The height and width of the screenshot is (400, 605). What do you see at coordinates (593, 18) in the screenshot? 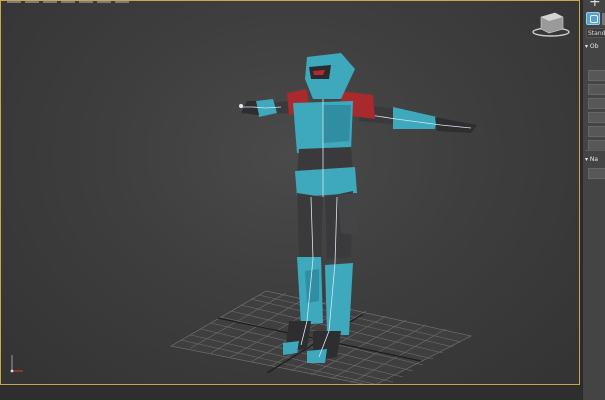
I see `geometry-category-icon` at bounding box center [593, 18].